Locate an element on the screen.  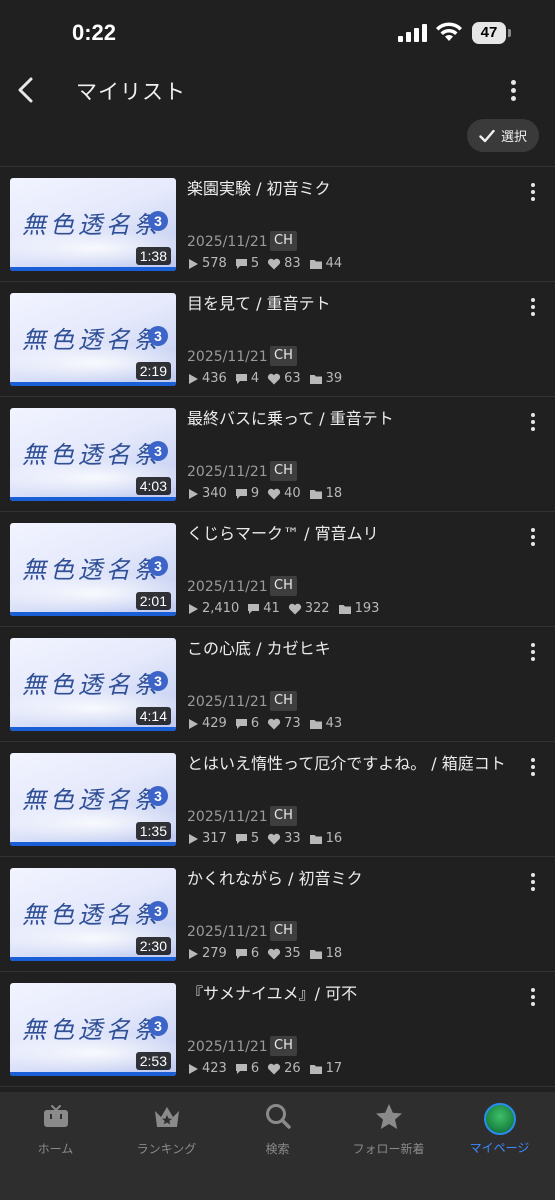
nav-home: ホーム is located at coordinates (55, 1129).